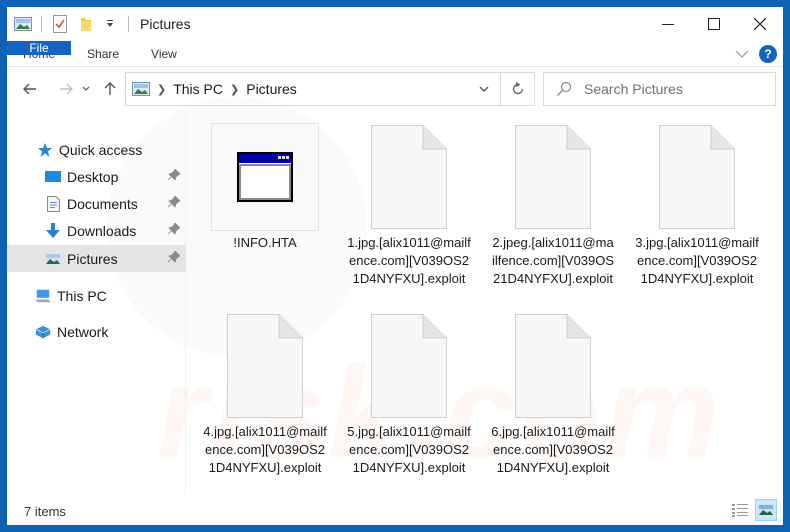 Image resolution: width=790 pixels, height=532 pixels. I want to click on search-box, so click(659, 89).